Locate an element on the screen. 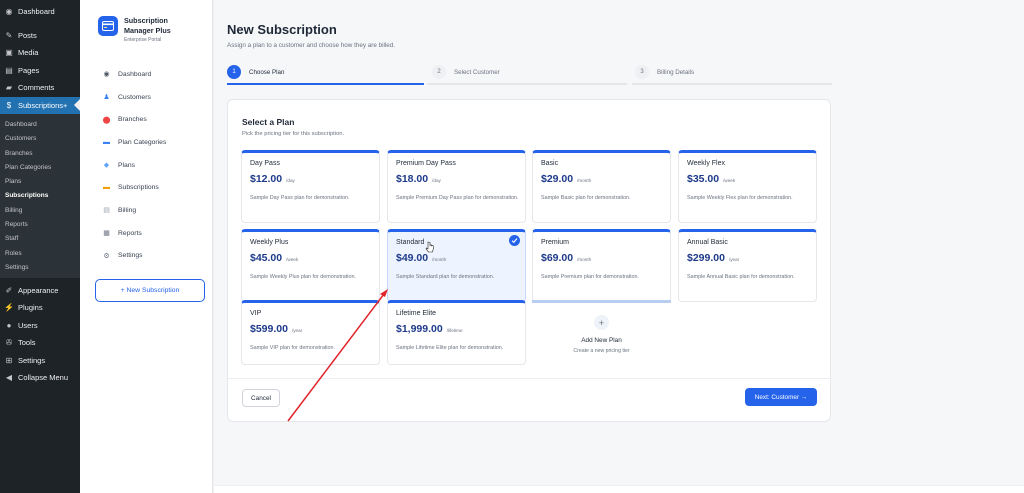 This screenshot has height=493, width=1024. plan-name: Weekly Flex is located at coordinates (706, 163).